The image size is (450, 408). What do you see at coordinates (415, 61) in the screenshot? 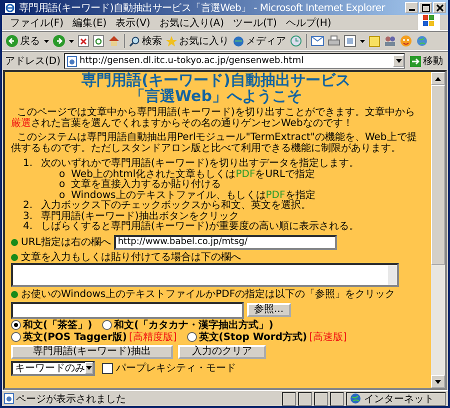
I see `go-arrow-icon` at bounding box center [415, 61].